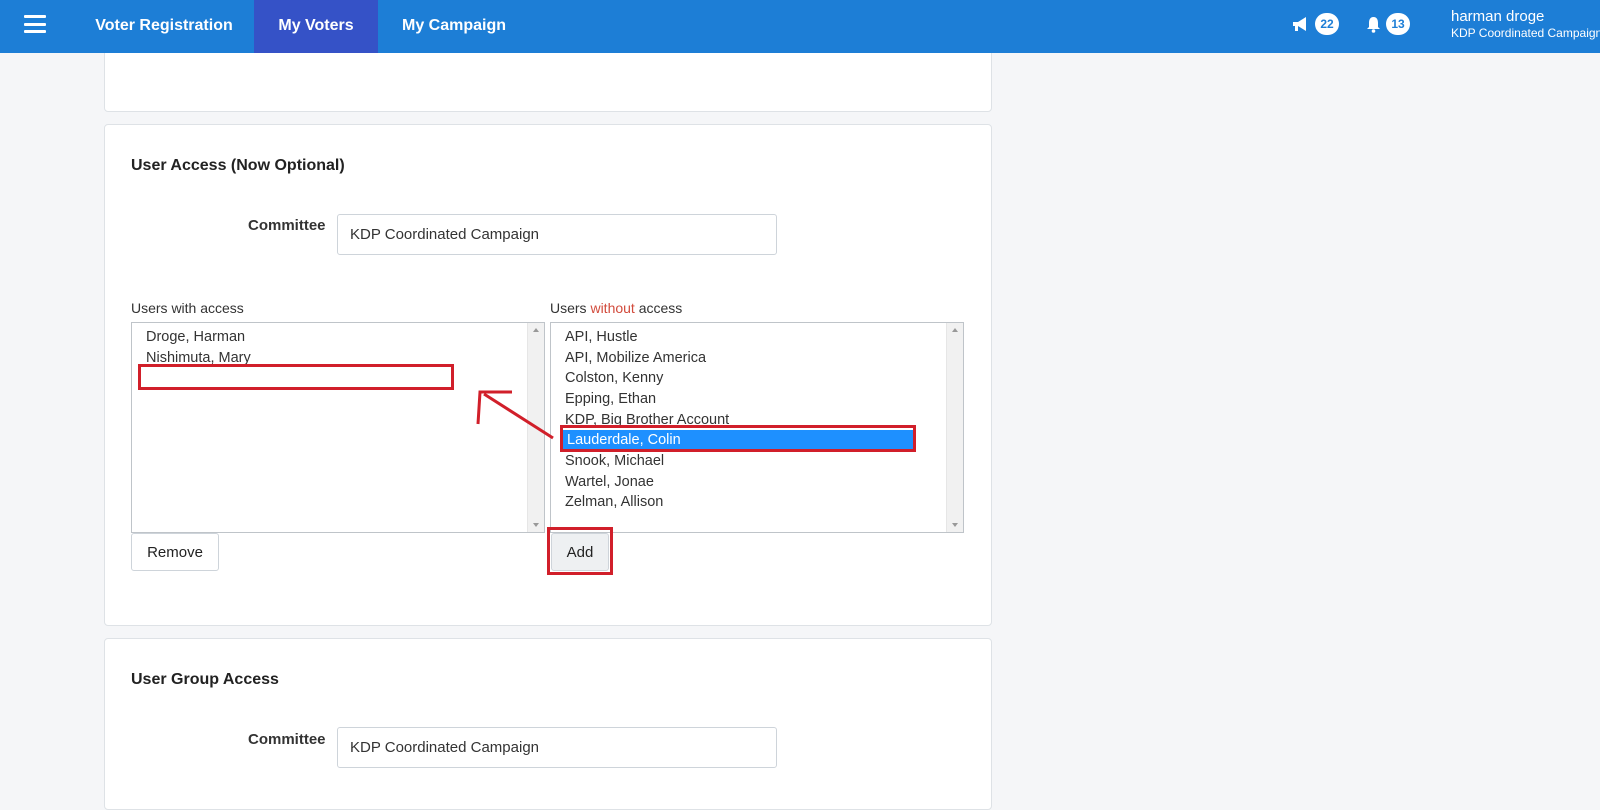 This screenshot has width=1600, height=810. I want to click on remove-button: Remove, so click(175, 552).